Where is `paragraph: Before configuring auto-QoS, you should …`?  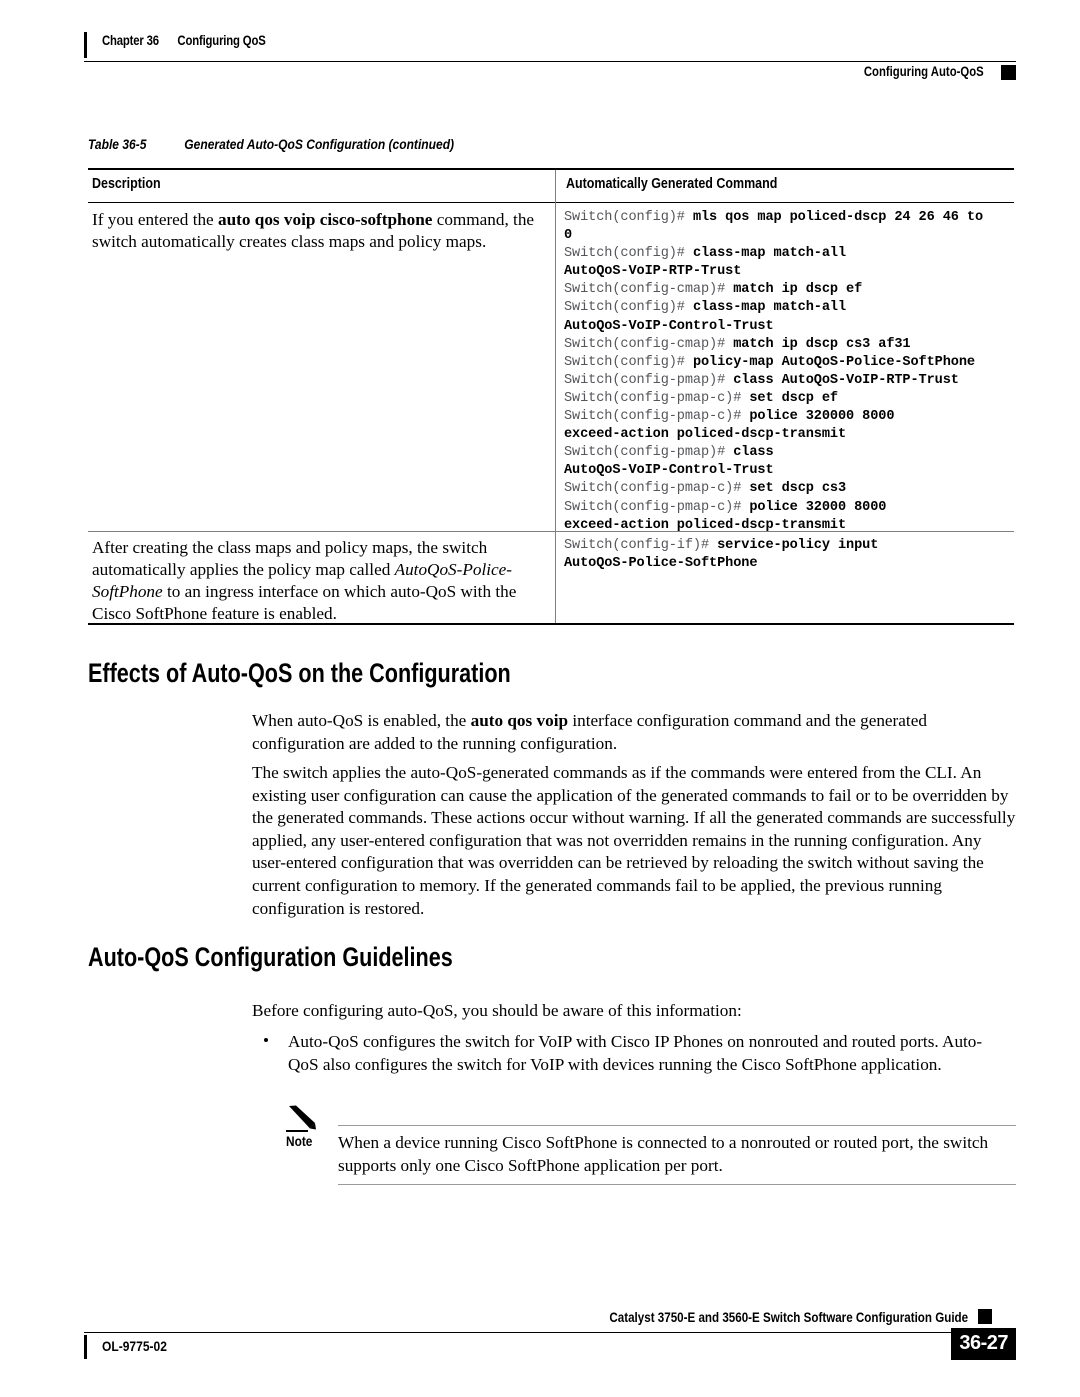 paragraph: Before configuring auto-QoS, you should … is located at coordinates (497, 1010).